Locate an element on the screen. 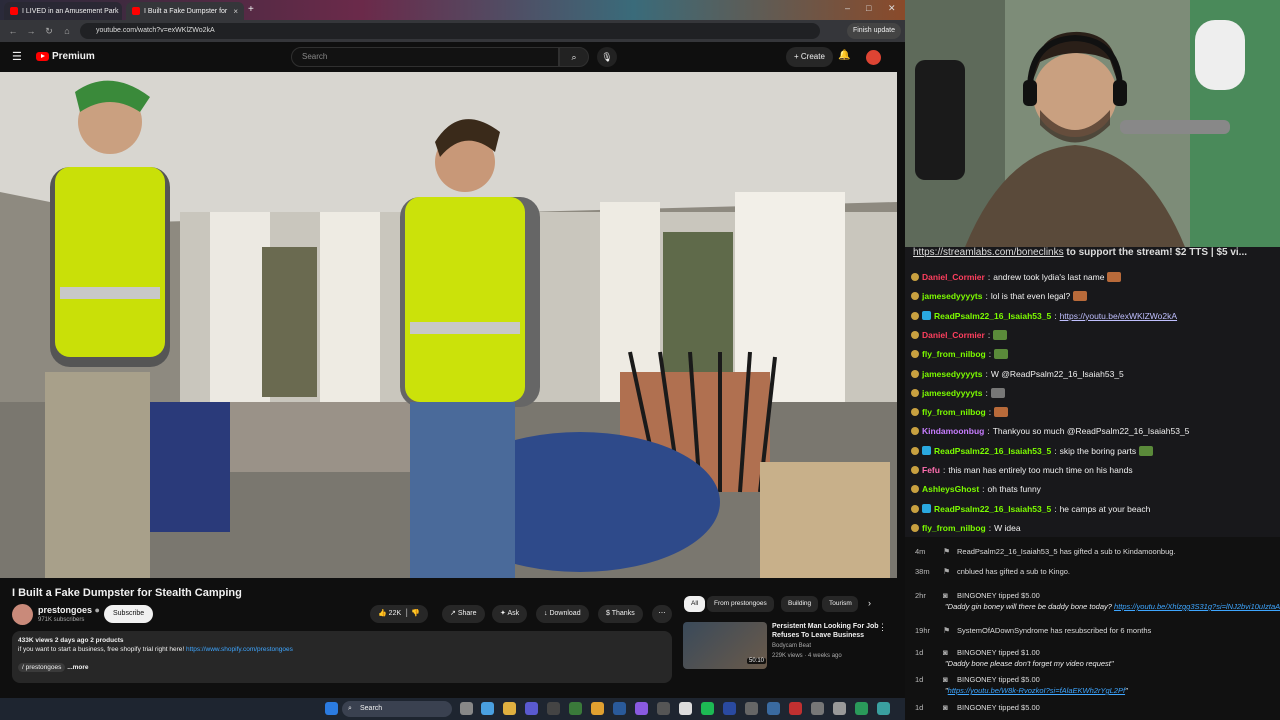  maximize-icon: □ is located at coordinates (868, 8).